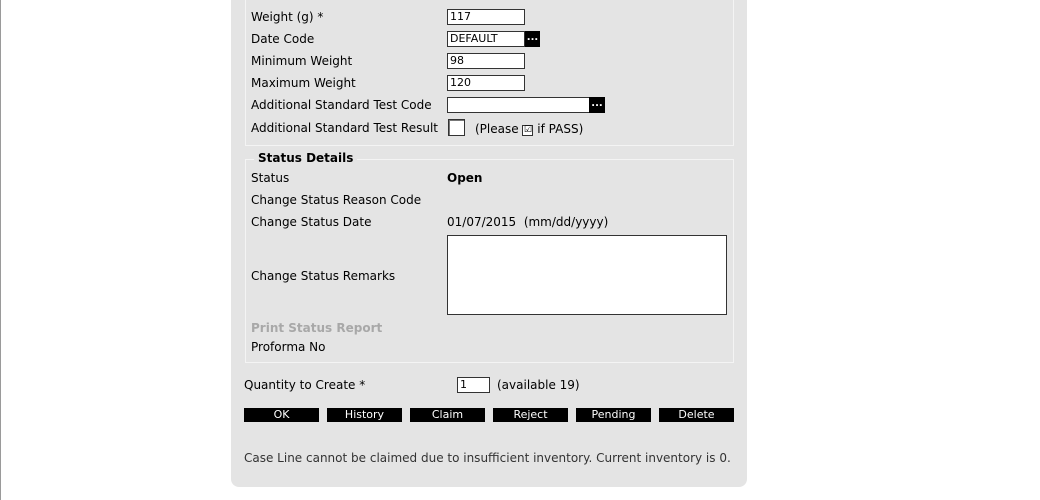  What do you see at coordinates (270, 178) in the screenshot?
I see `status-label: Status` at bounding box center [270, 178].